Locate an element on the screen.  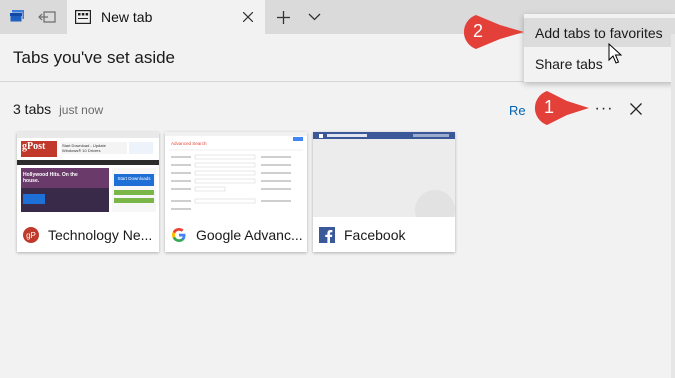
close-tab-icon is located at coordinates (248, 17).